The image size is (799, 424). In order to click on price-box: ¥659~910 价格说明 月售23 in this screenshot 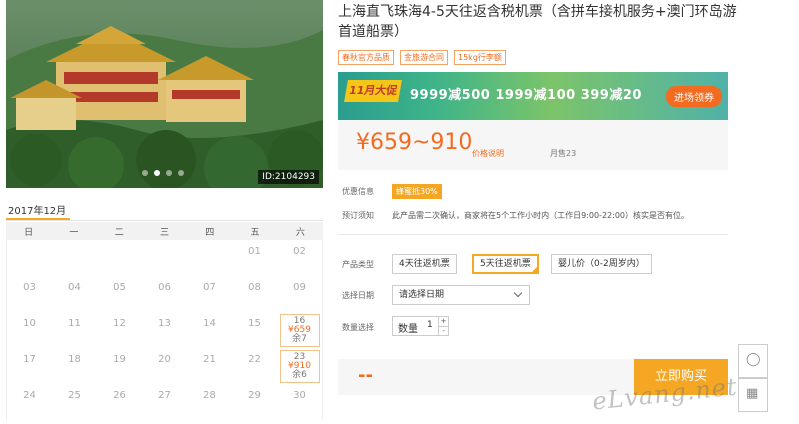, I will do `click(533, 145)`.